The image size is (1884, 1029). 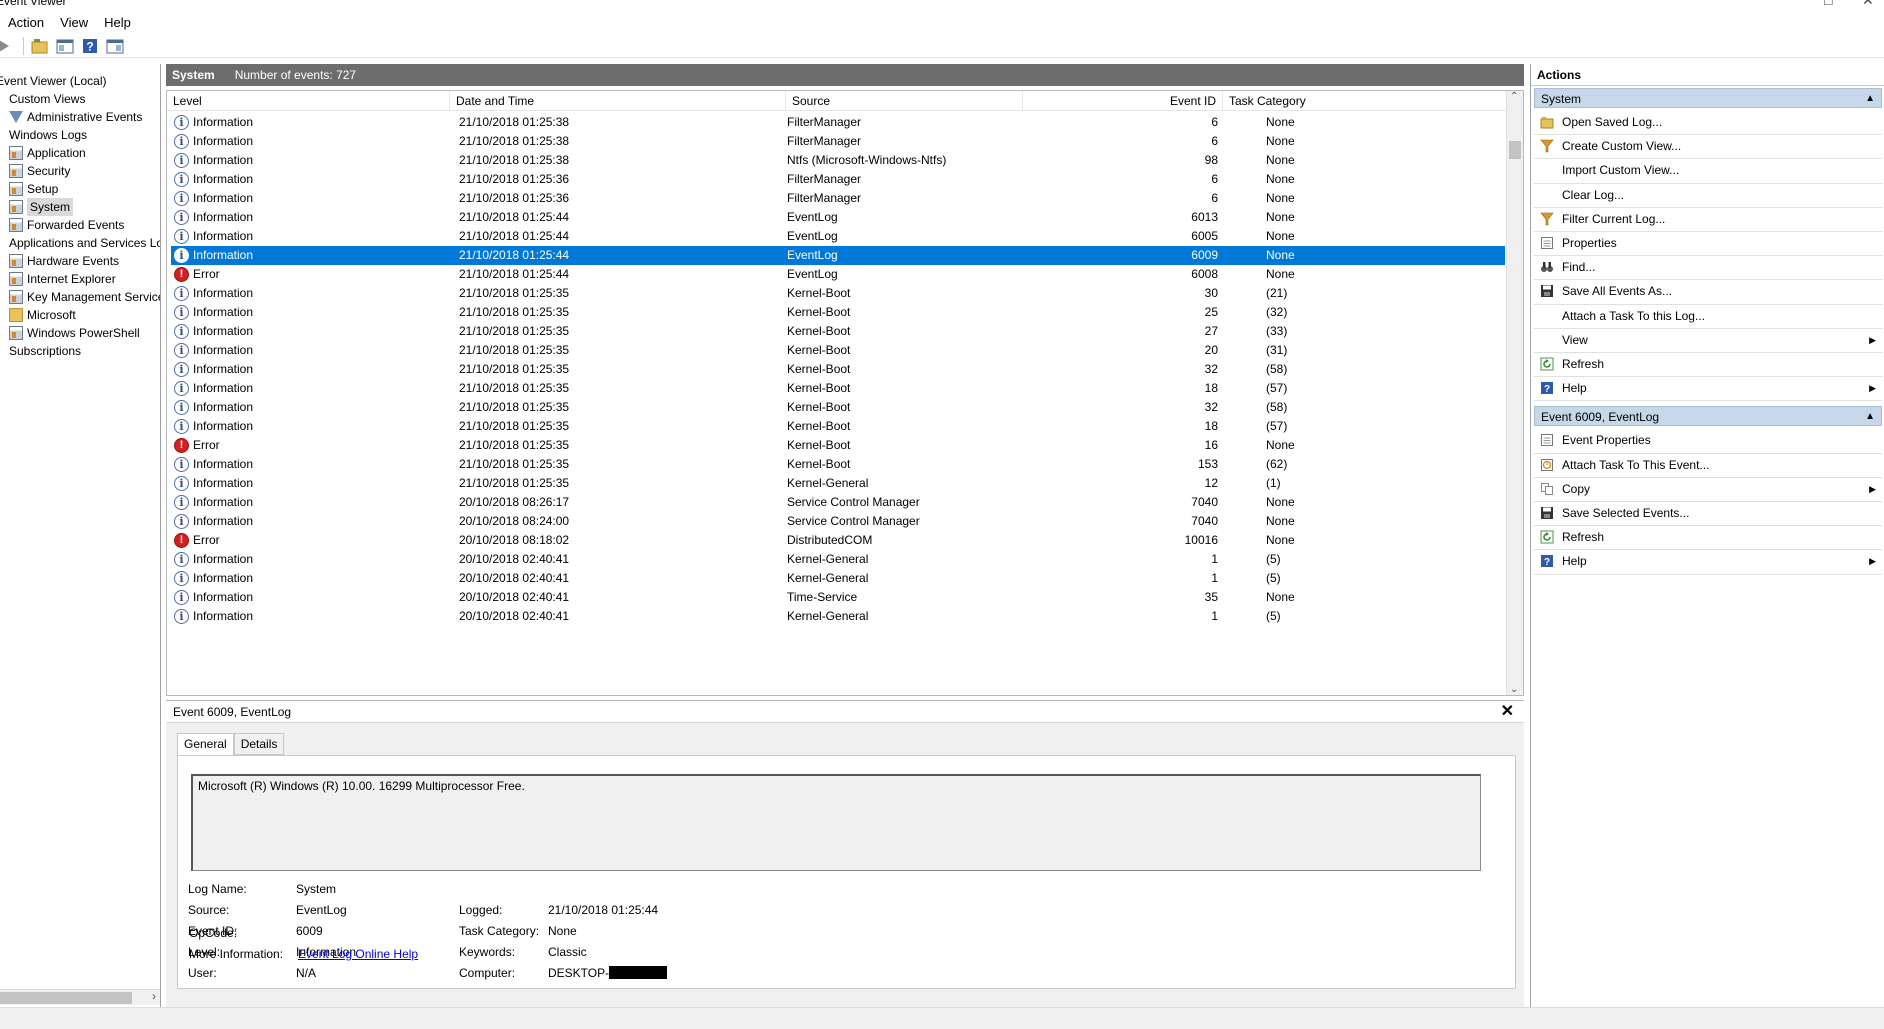 I want to click on action-item: Event Properties, so click(x=1708, y=440).